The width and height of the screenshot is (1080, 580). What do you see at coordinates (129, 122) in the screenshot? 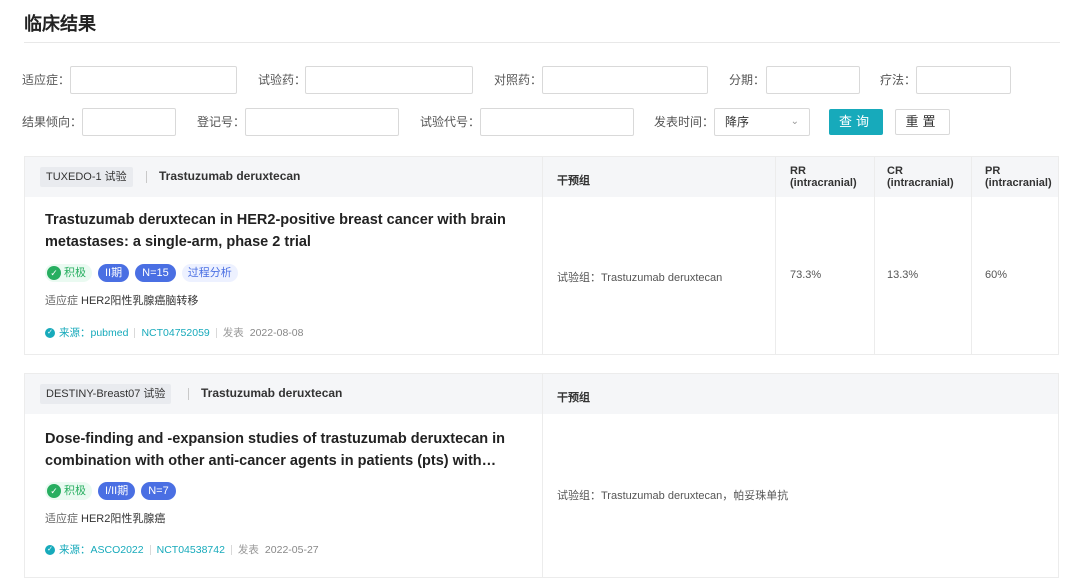
I see `result-tendency-input` at bounding box center [129, 122].